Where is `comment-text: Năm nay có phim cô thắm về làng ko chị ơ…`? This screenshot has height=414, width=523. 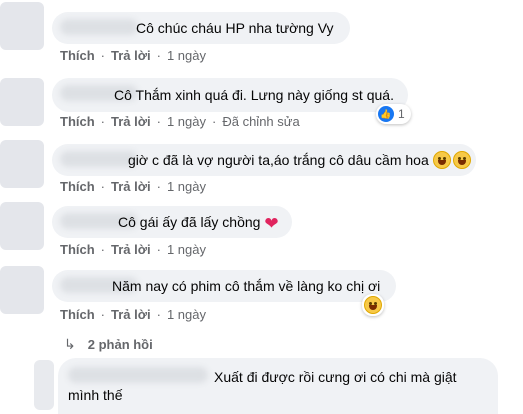
comment-text: Năm nay có phim cô thắm về làng ko chị ơ… is located at coordinates (246, 286).